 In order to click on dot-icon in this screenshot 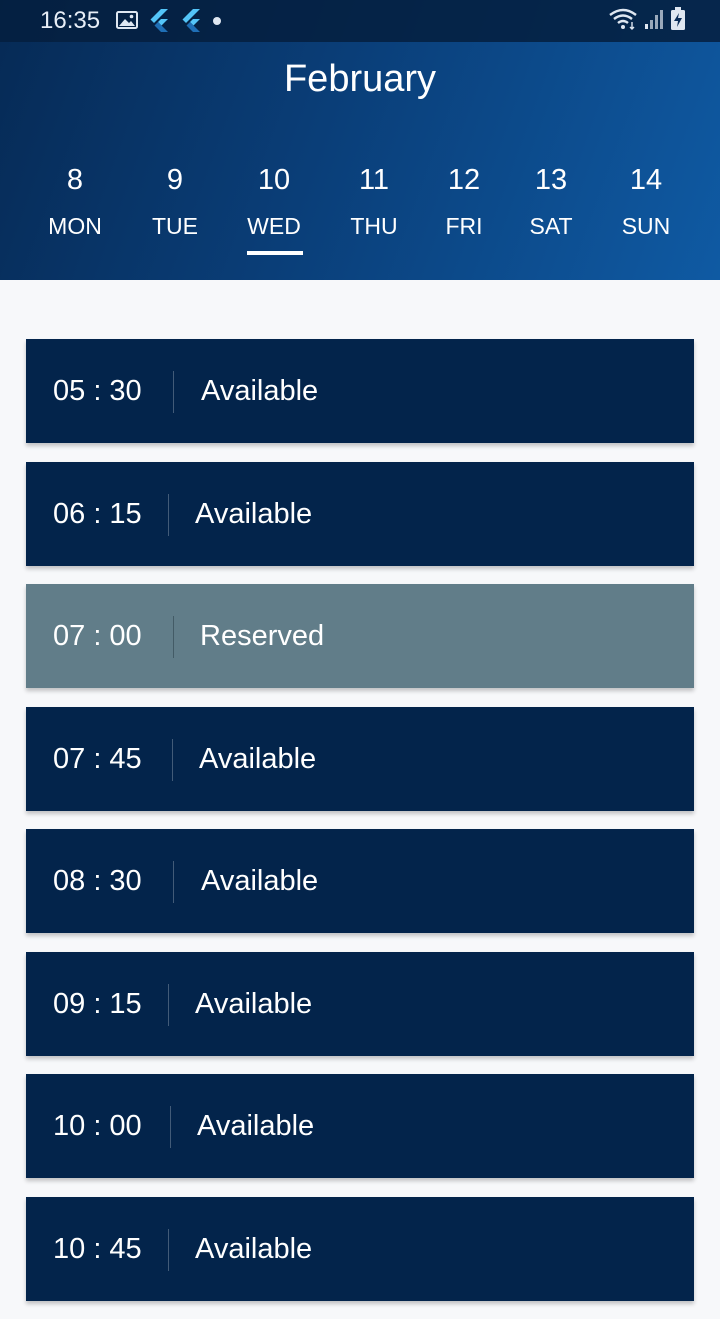, I will do `click(217, 22)`.